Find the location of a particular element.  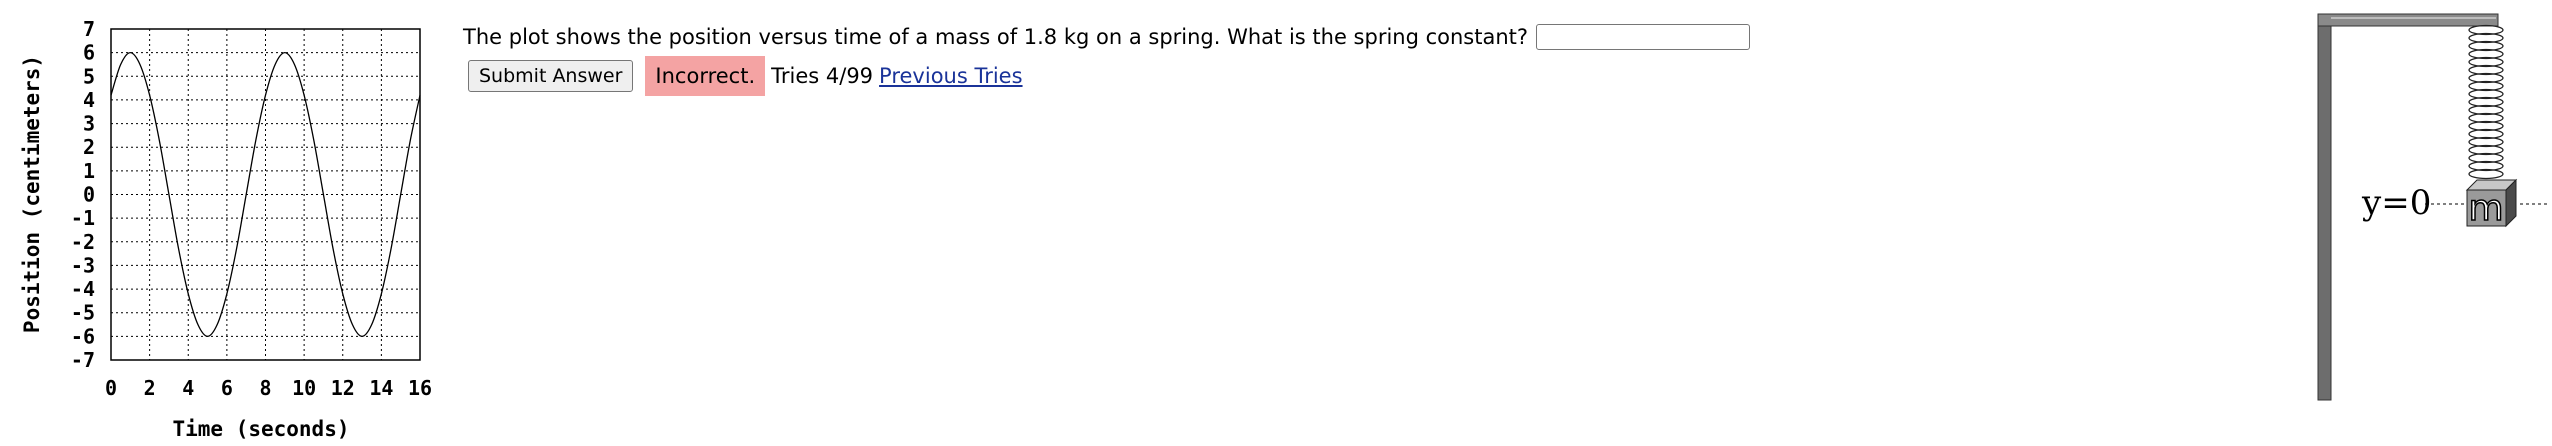

y-tick-label: 2 is located at coordinates (89, 147).